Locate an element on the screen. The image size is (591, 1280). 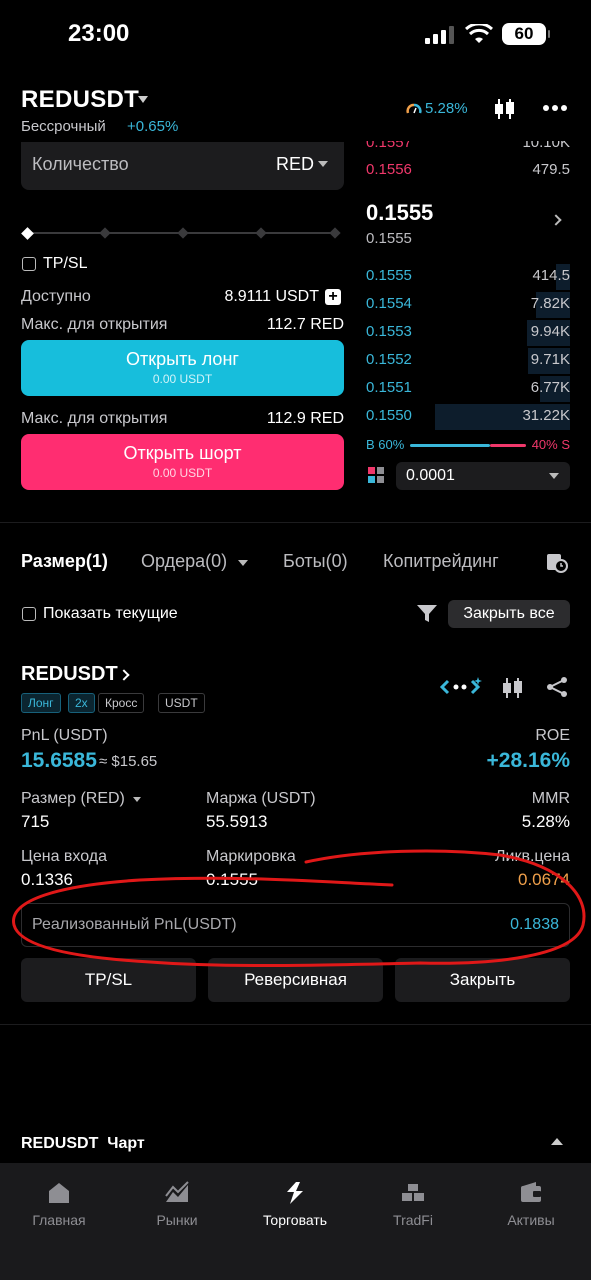
add-funds-icon: + is located at coordinates (333, 297).